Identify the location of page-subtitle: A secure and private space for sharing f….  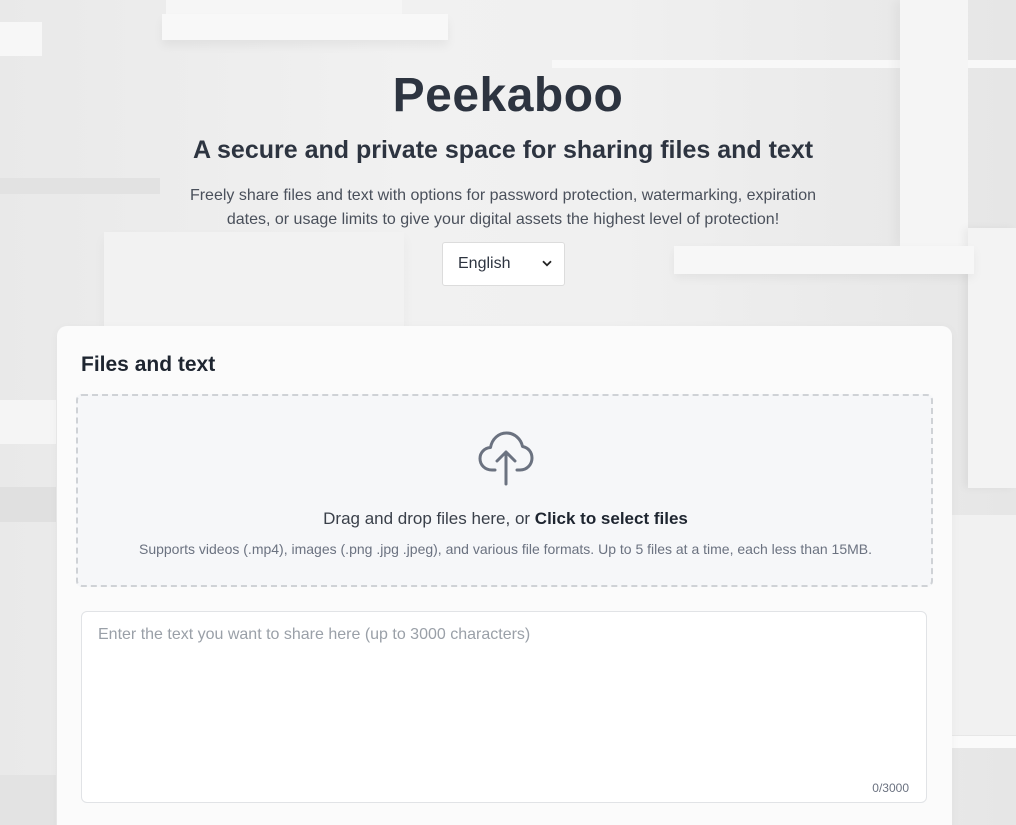
(503, 150).